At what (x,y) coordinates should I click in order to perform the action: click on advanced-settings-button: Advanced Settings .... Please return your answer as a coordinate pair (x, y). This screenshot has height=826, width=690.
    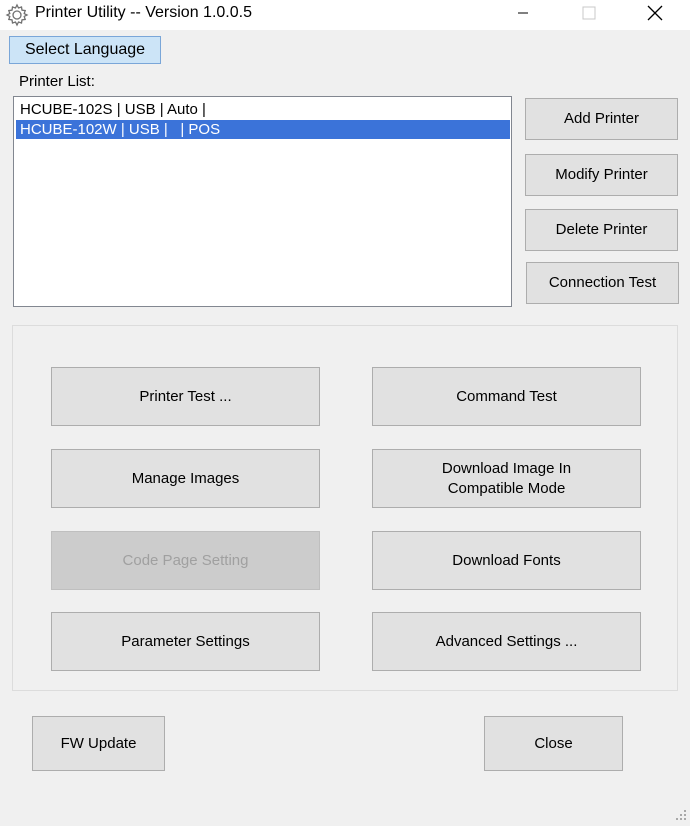
    Looking at the image, I should click on (506, 641).